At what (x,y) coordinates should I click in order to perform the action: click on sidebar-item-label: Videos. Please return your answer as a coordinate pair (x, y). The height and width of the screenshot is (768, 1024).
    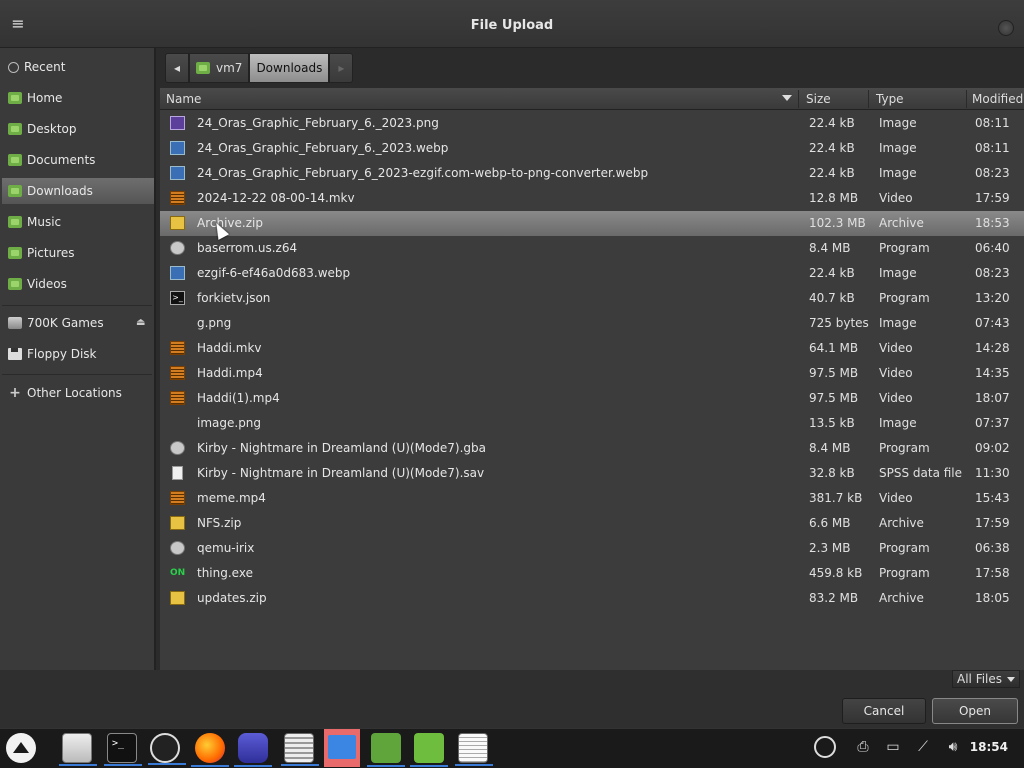
    Looking at the image, I should click on (47, 284).